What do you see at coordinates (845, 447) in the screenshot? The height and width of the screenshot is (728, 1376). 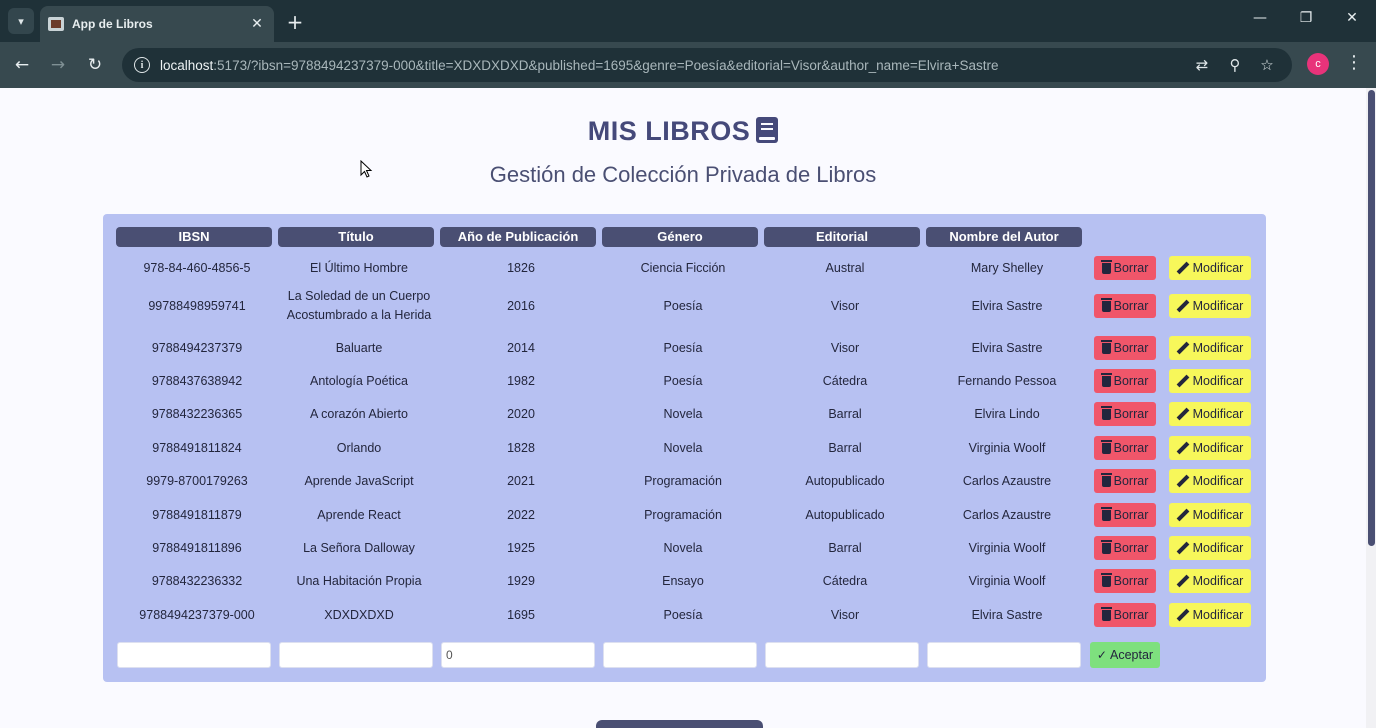 I see `cell-editorial: Barral` at bounding box center [845, 447].